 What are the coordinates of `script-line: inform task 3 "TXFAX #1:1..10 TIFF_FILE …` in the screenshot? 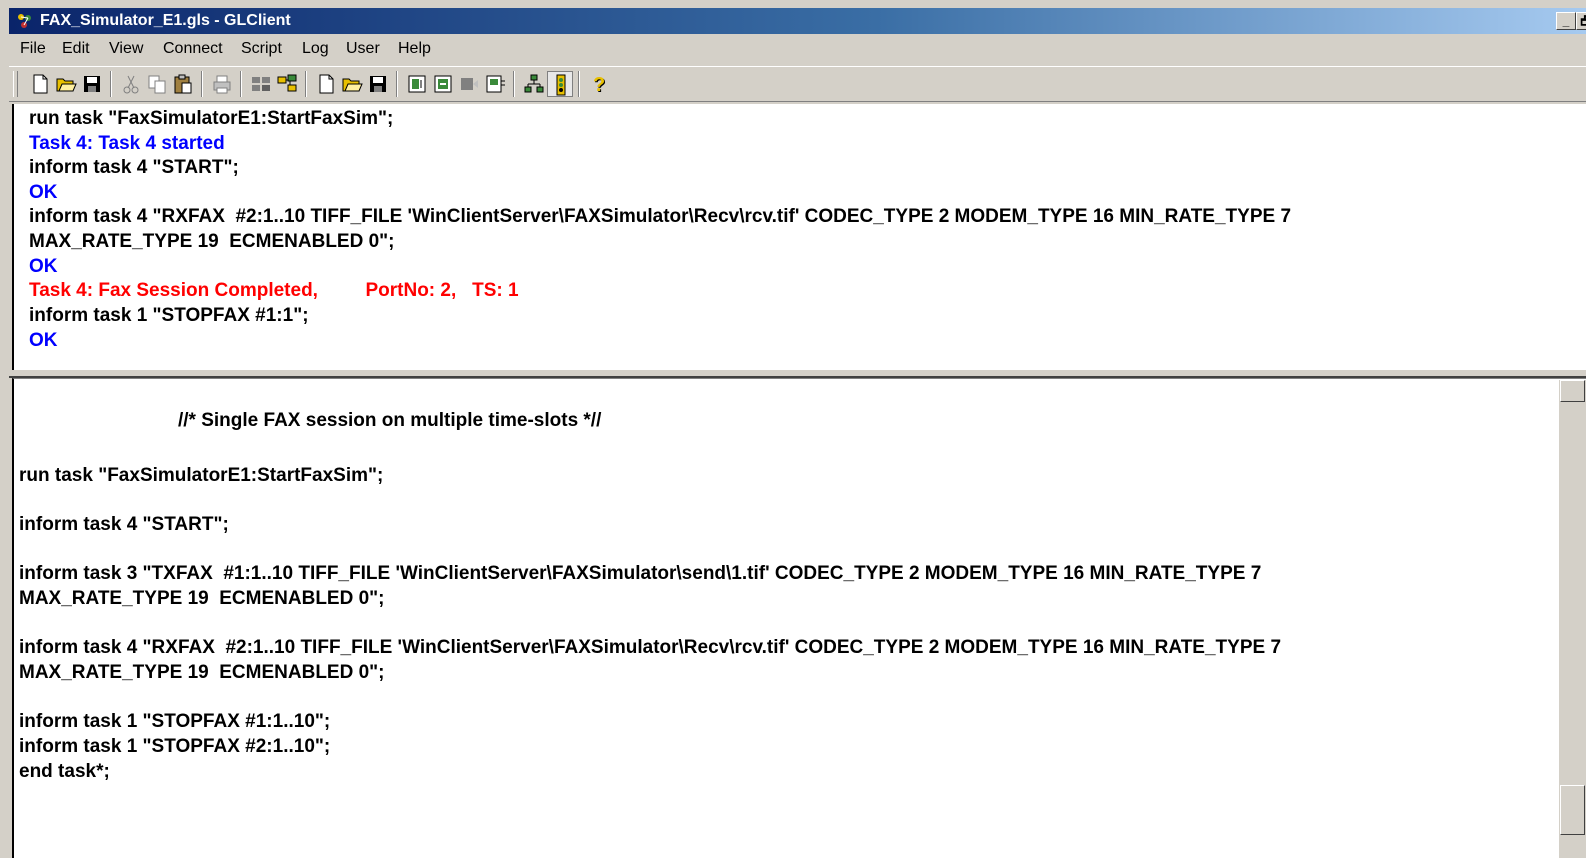 It's located at (640, 573).